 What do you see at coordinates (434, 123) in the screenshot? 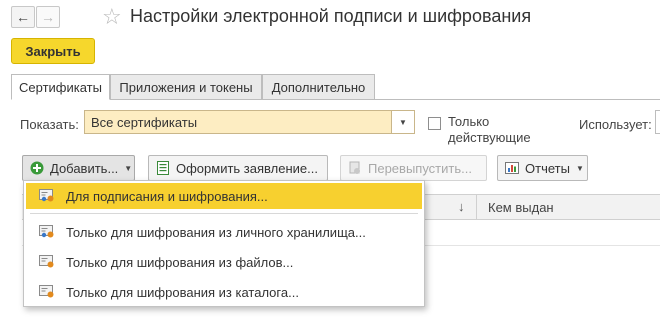
I see `only-valid-checkbox` at bounding box center [434, 123].